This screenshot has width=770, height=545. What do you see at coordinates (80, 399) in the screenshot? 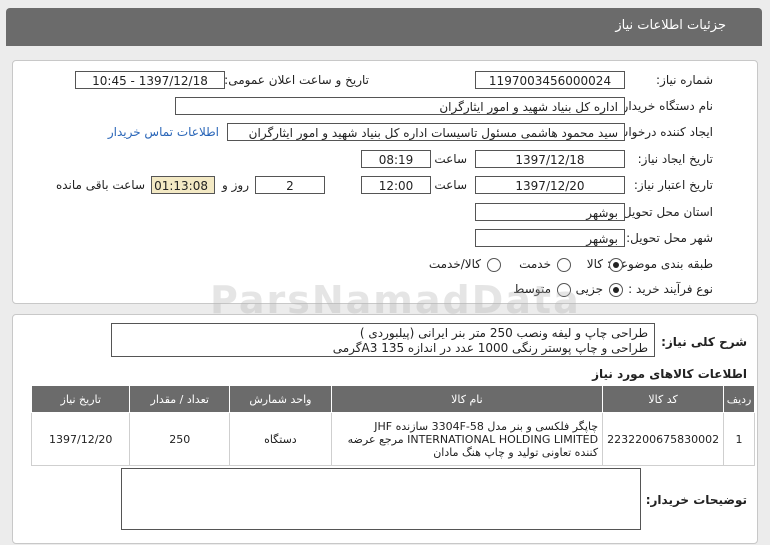
I see `col-date: تاریخ نیاز` at bounding box center [80, 399].